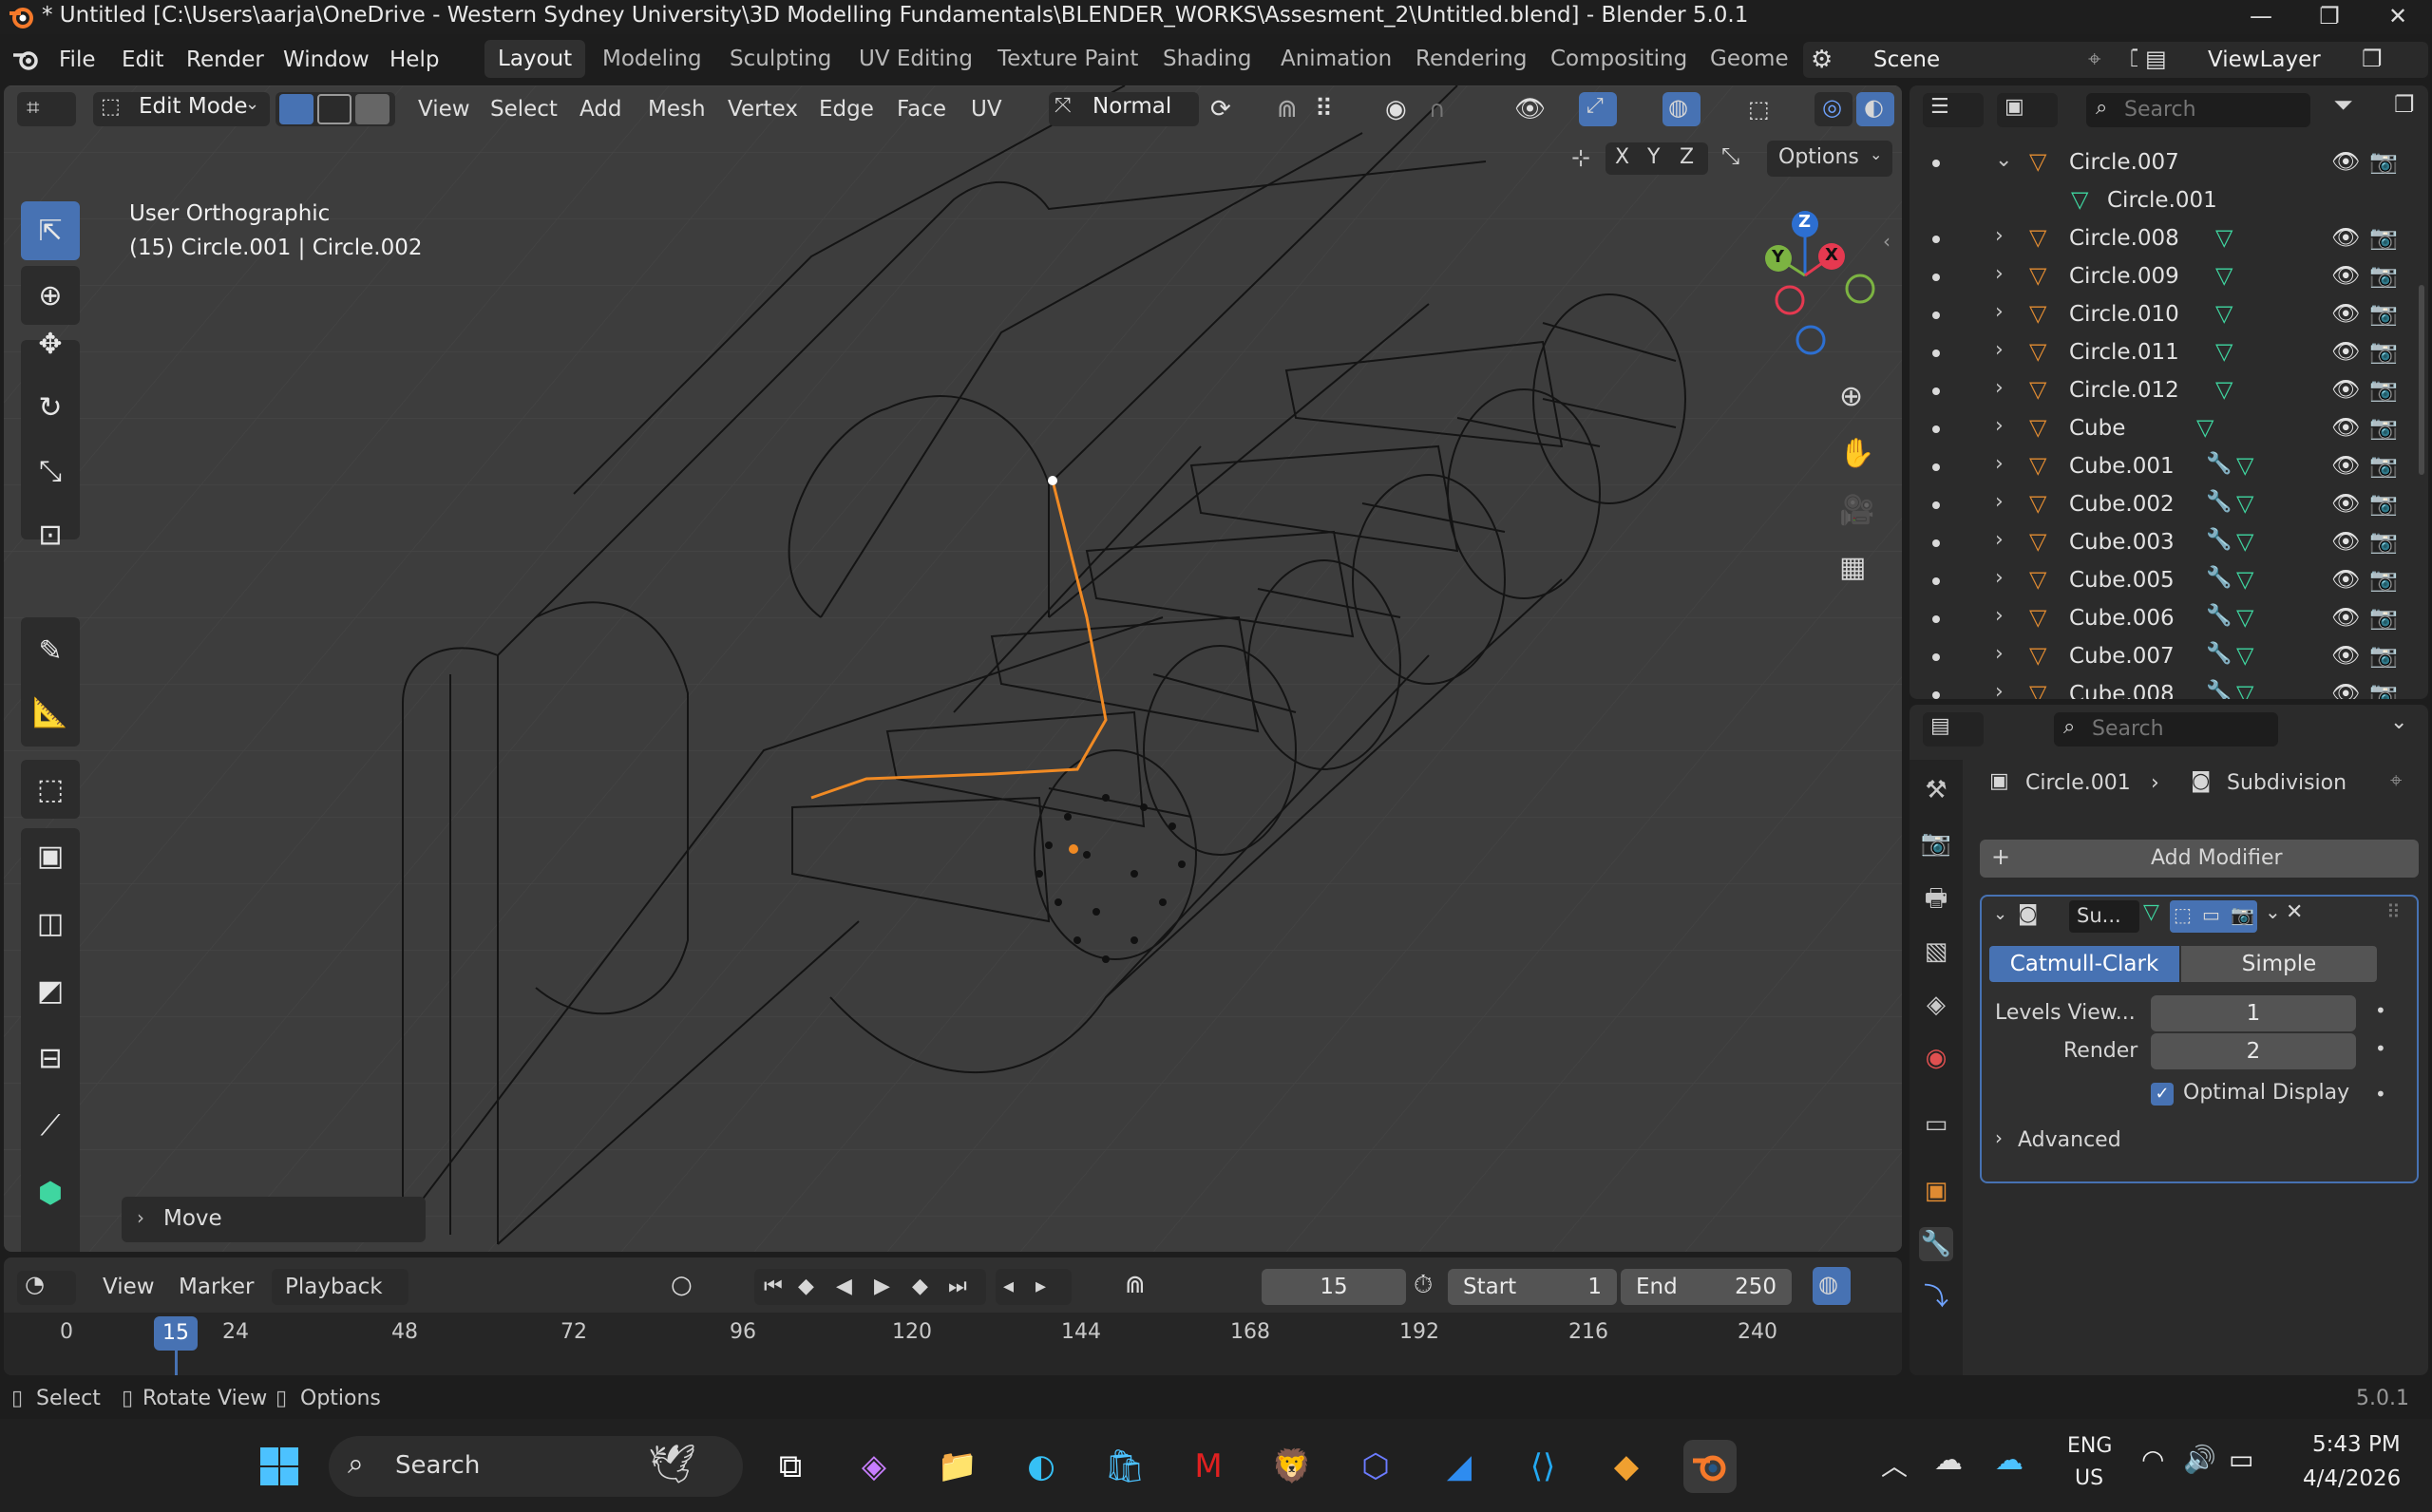  Describe the element at coordinates (2421, 380) in the screenshot. I see `outliner-scrollbar` at that location.